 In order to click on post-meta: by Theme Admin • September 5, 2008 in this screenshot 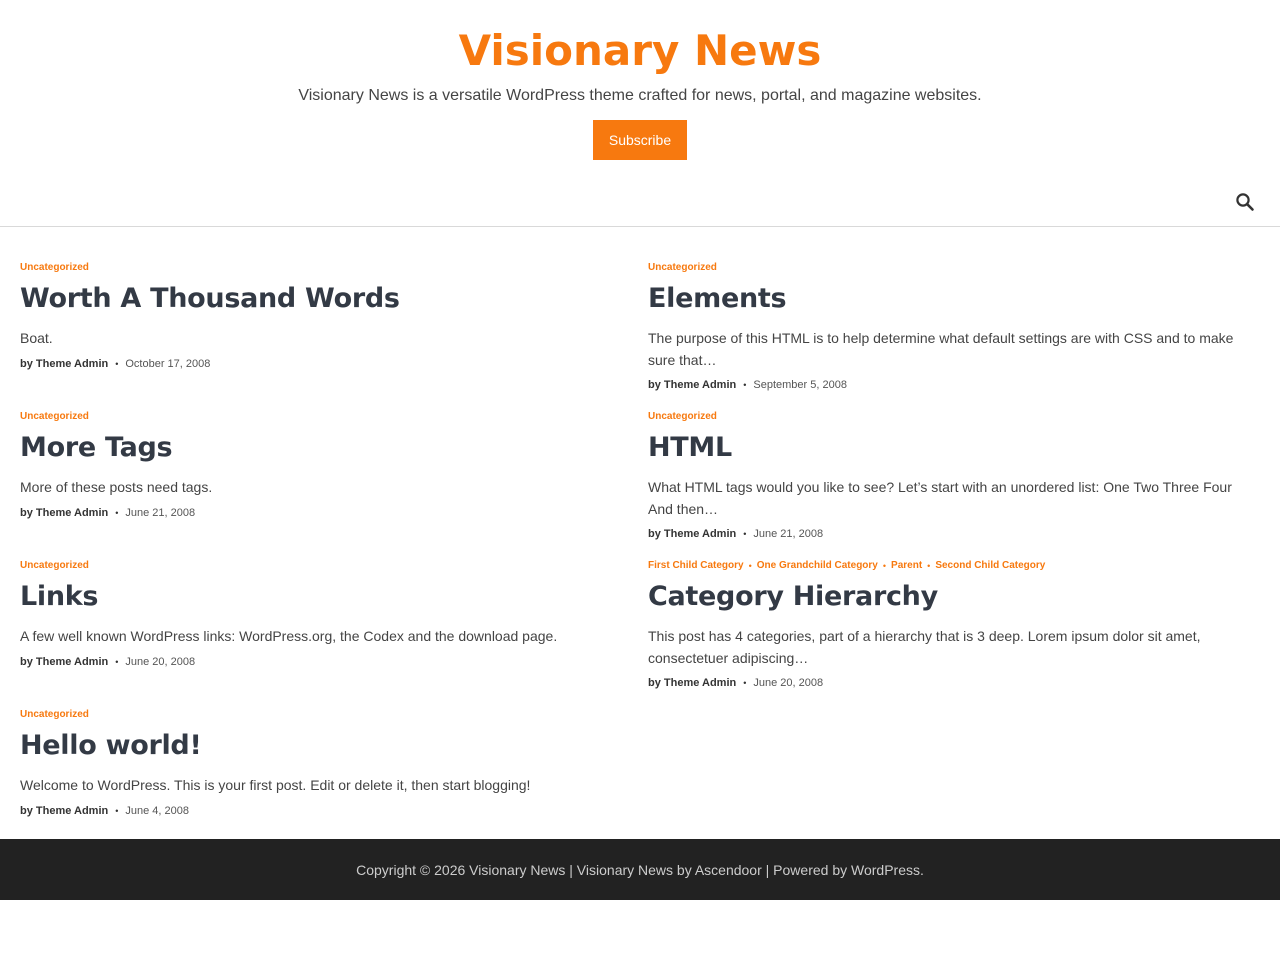, I will do `click(948, 385)`.